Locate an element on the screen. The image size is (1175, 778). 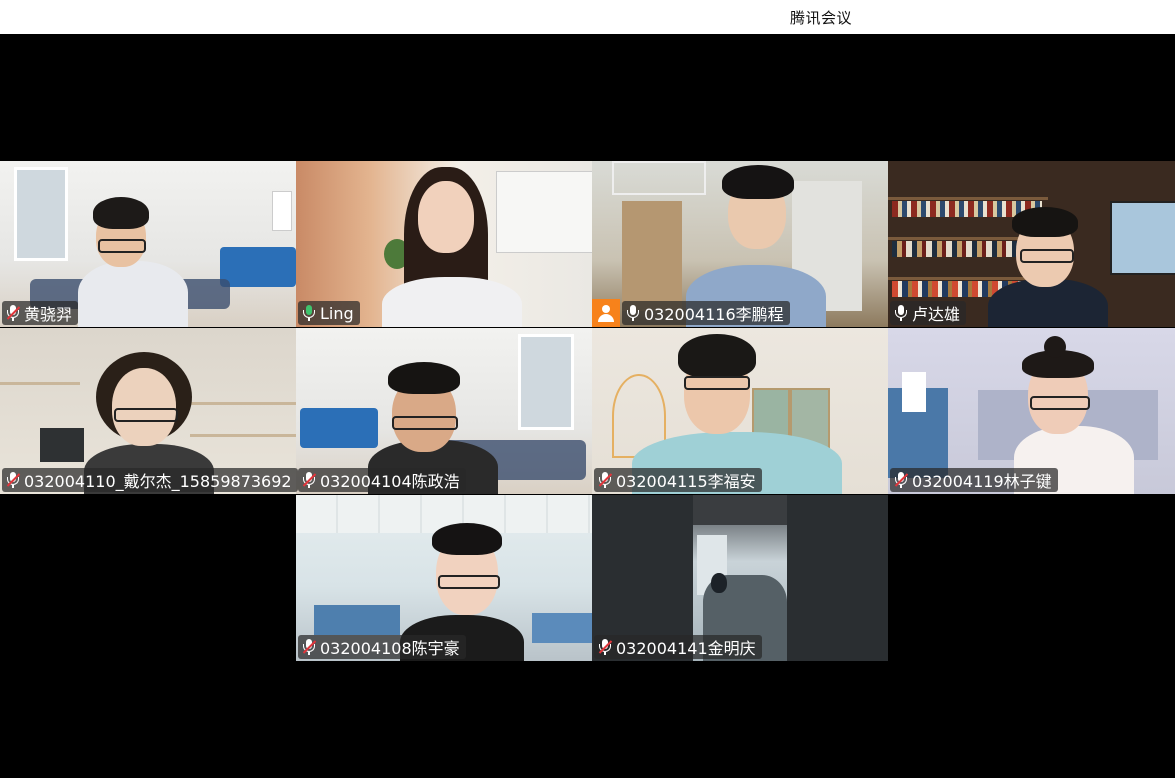
participant-name: 032004104陈政浩 is located at coordinates (390, 481).